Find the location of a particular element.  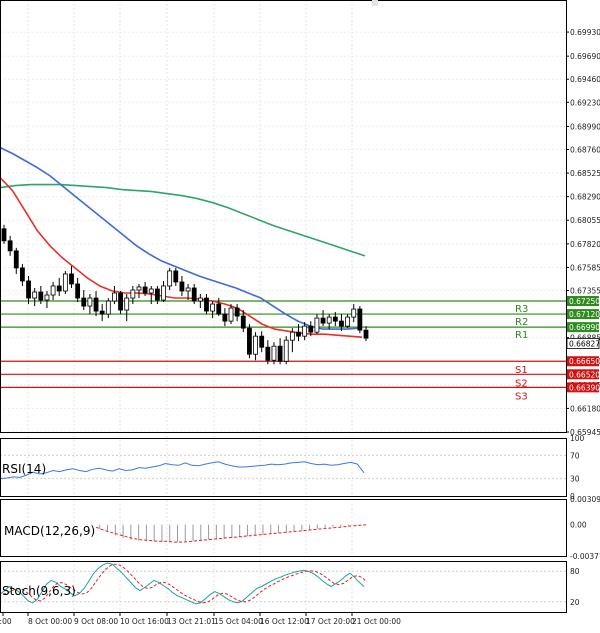

main-ytick-label-5: 0.68760 is located at coordinates (585, 149).